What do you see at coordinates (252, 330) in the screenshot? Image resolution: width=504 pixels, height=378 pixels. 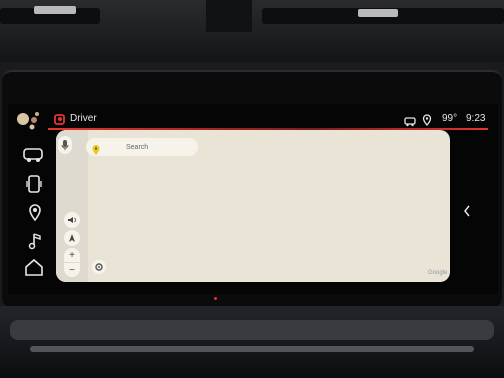 I see `lower-trim` at bounding box center [252, 330].